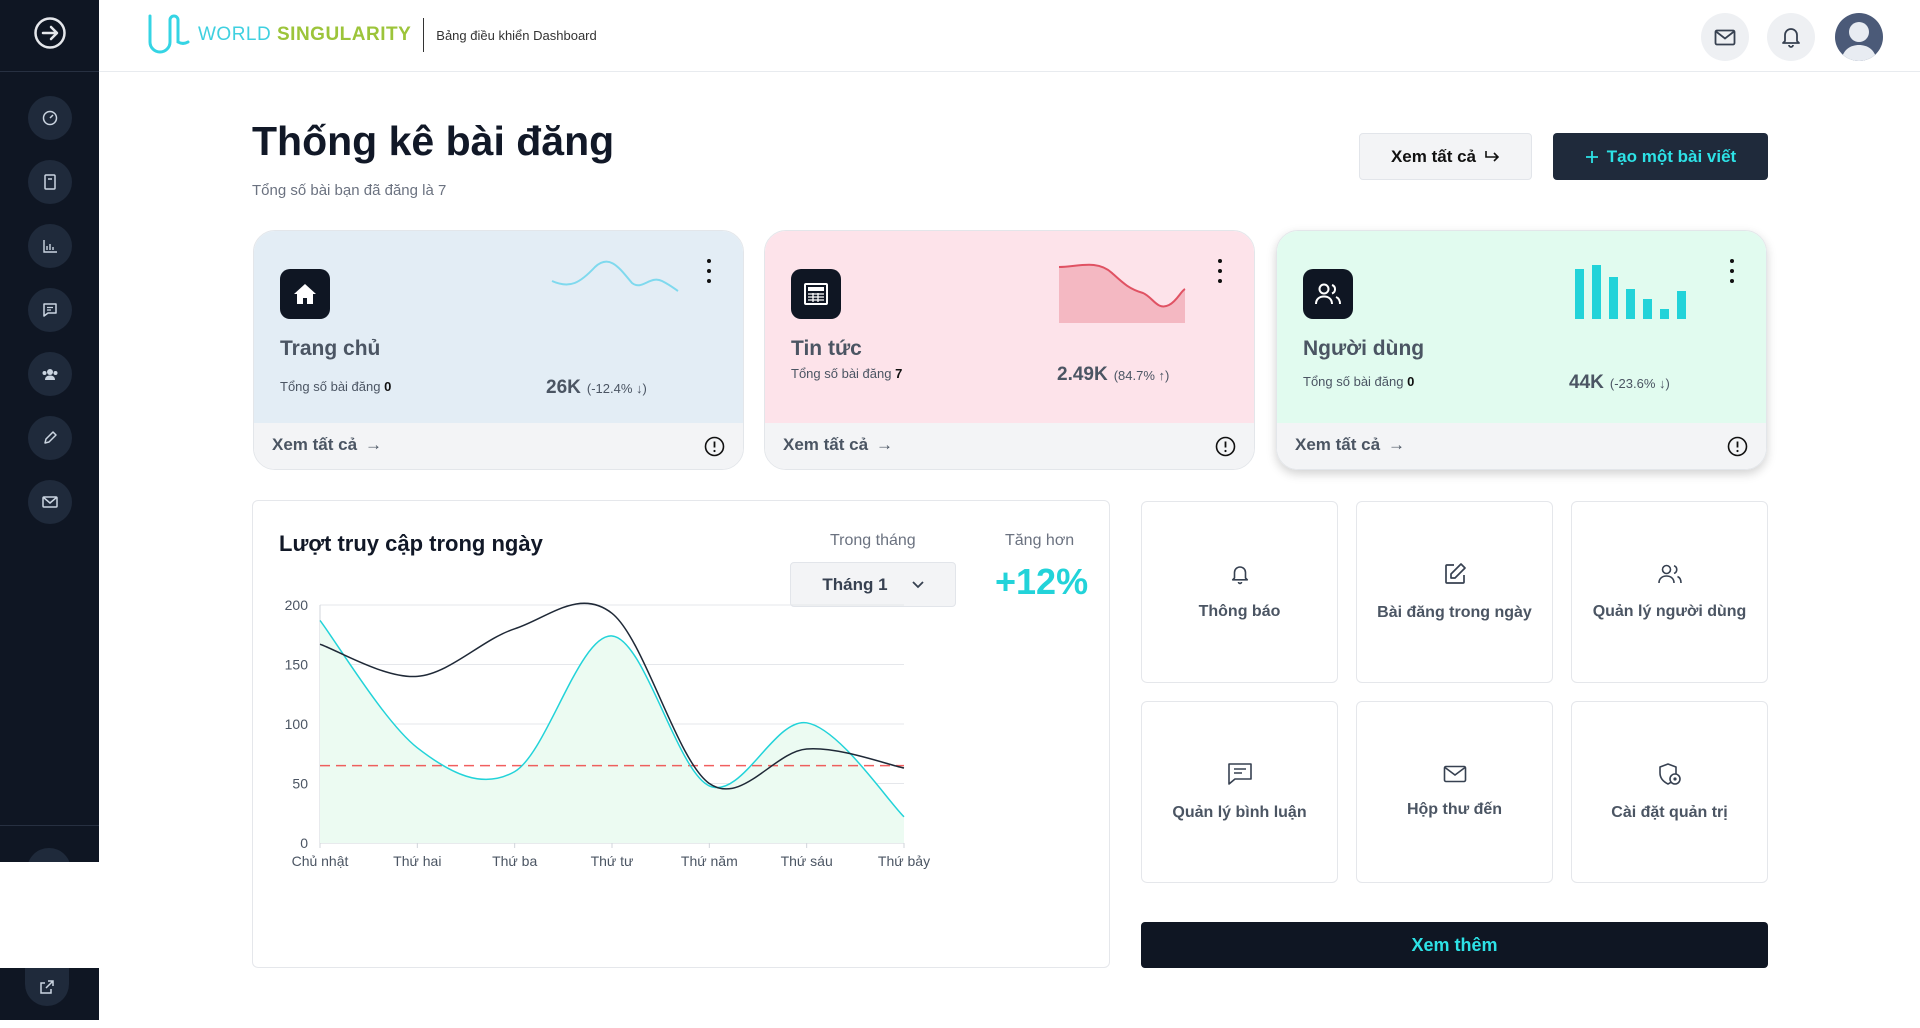 The width and height of the screenshot is (1920, 1028). I want to click on sidebar-header, so click(49, 36).